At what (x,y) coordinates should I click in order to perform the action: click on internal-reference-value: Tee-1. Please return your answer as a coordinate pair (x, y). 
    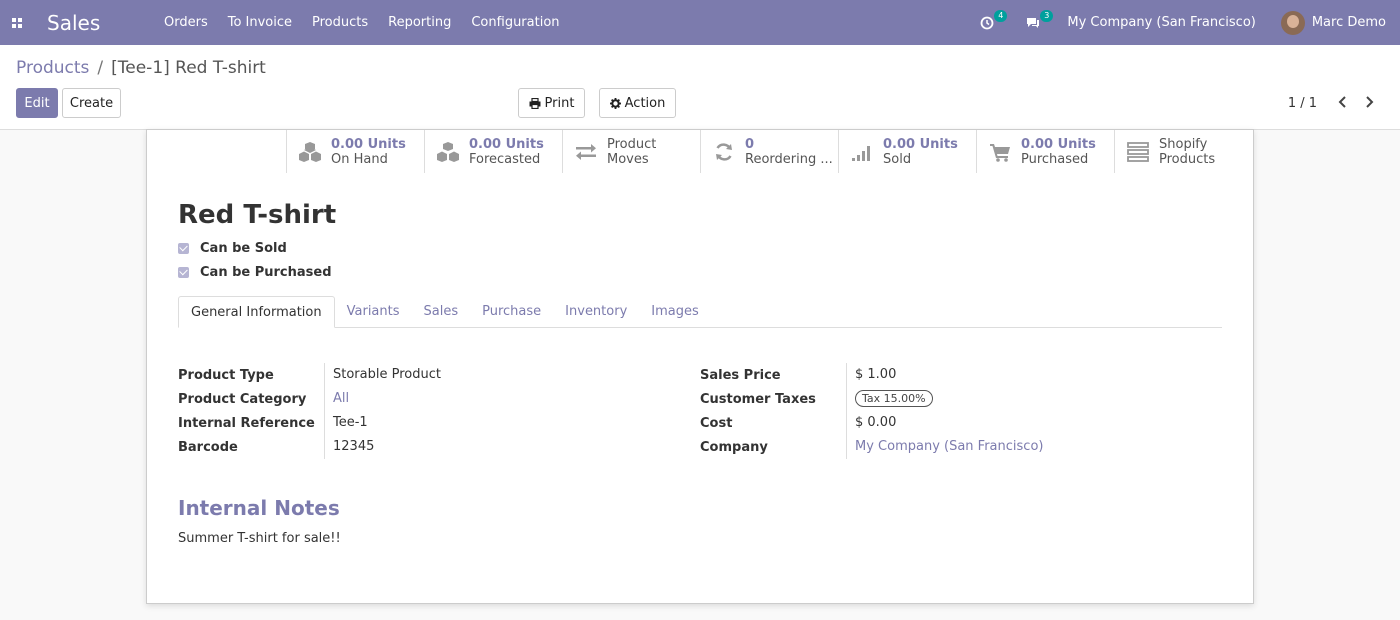
    Looking at the image, I should click on (346, 423).